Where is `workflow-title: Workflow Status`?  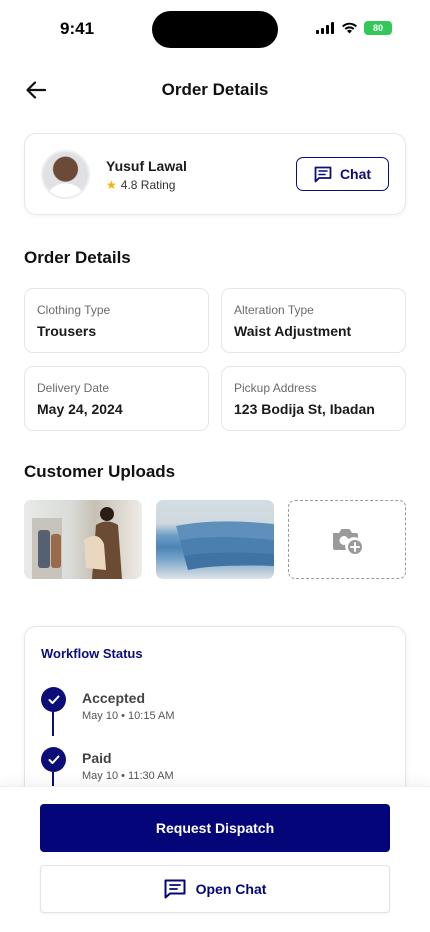
workflow-title: Workflow Status is located at coordinates (92, 653).